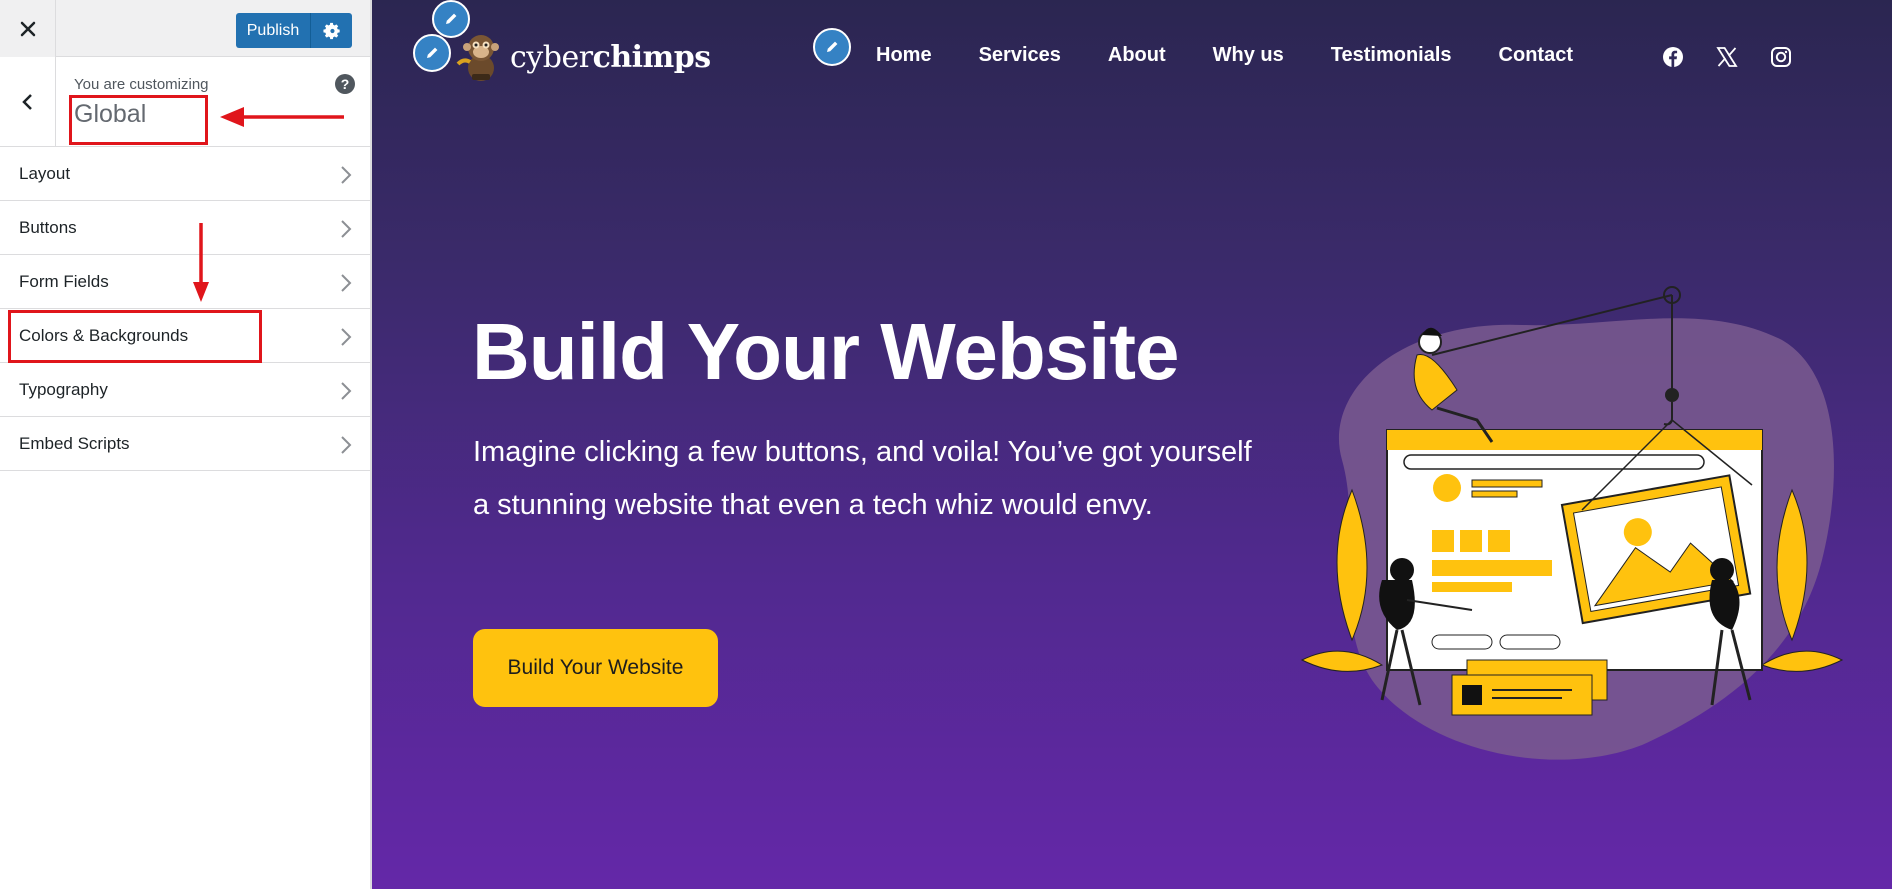 The image size is (1892, 889). What do you see at coordinates (1137, 55) in the screenshot?
I see `nav-about: About` at bounding box center [1137, 55].